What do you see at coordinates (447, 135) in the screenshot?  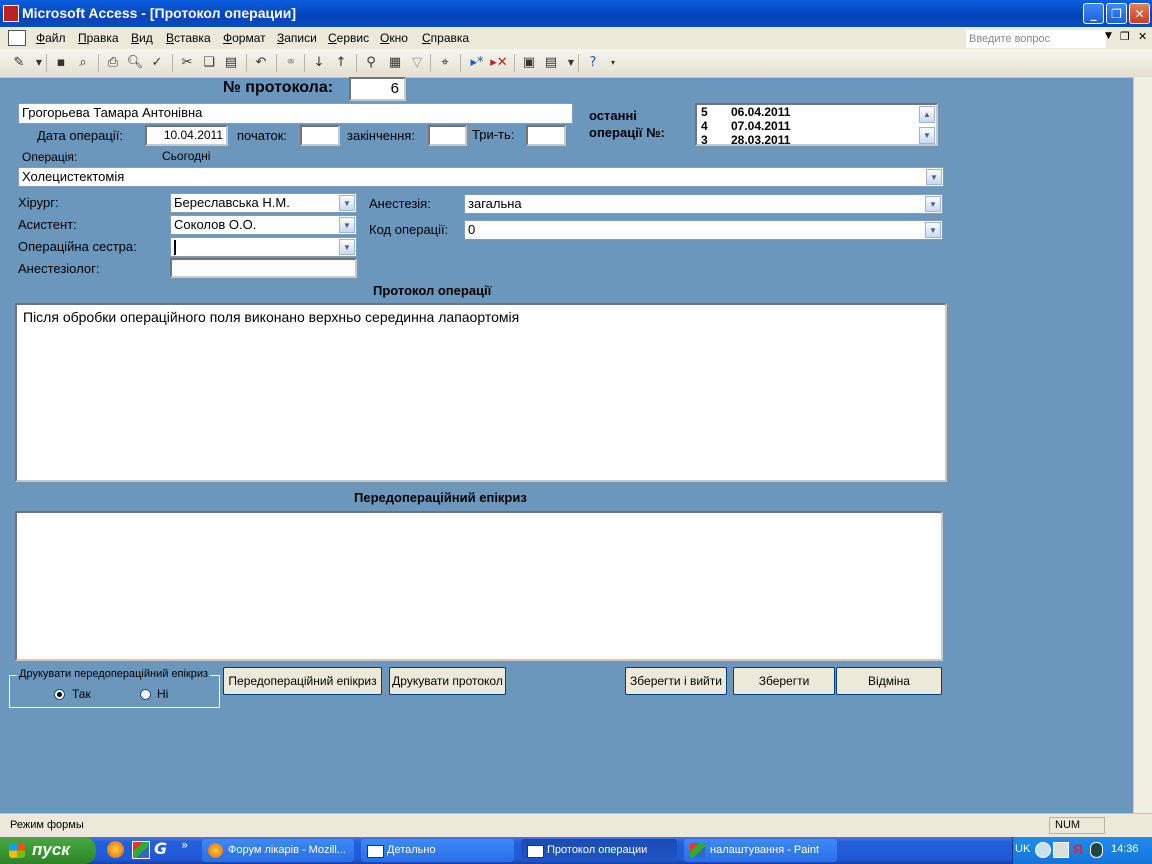 I see `end-time-field` at bounding box center [447, 135].